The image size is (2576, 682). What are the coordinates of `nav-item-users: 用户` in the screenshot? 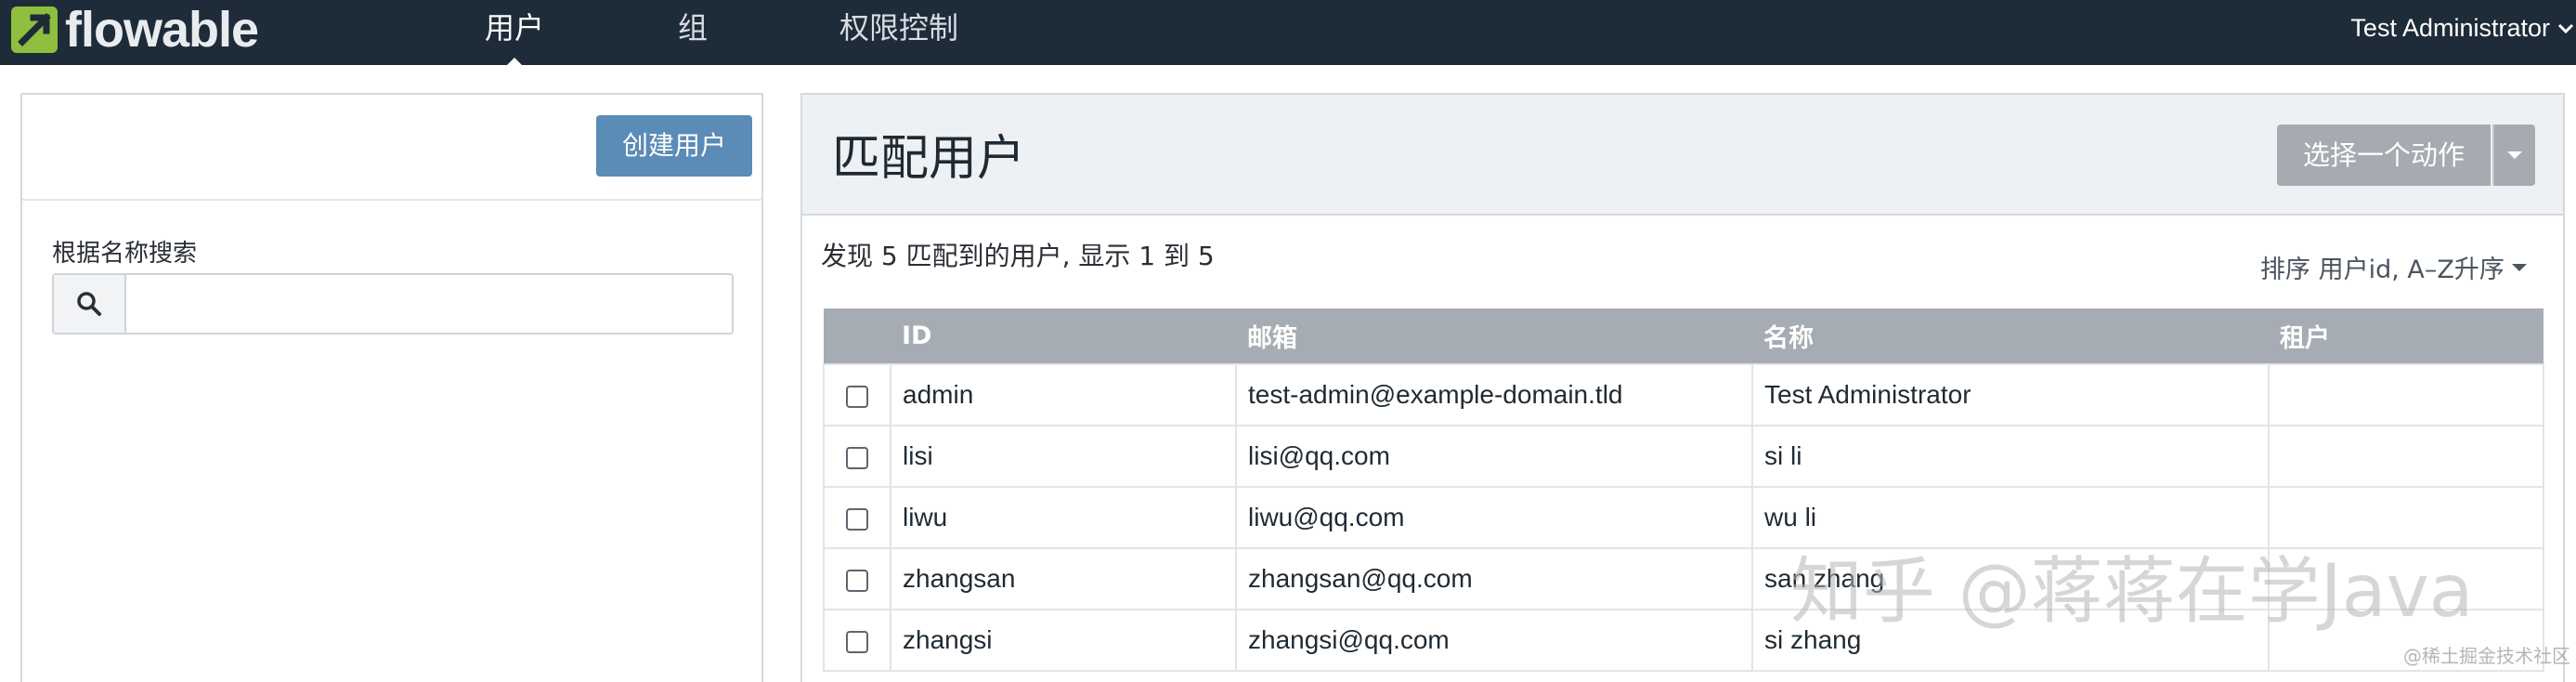 It's located at (514, 32).